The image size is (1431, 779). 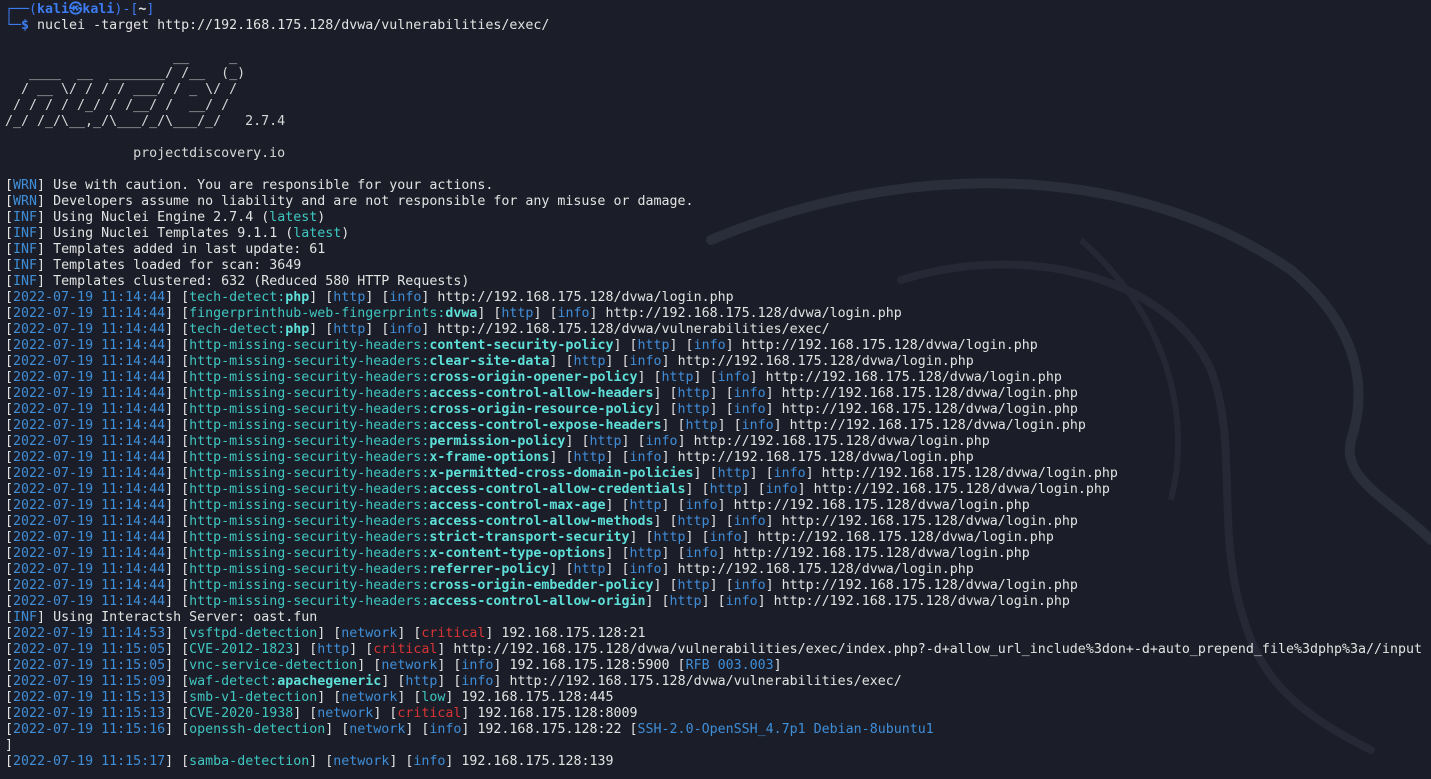 I want to click on finding-matcher: access-control-expose-headers, so click(x=545, y=425).